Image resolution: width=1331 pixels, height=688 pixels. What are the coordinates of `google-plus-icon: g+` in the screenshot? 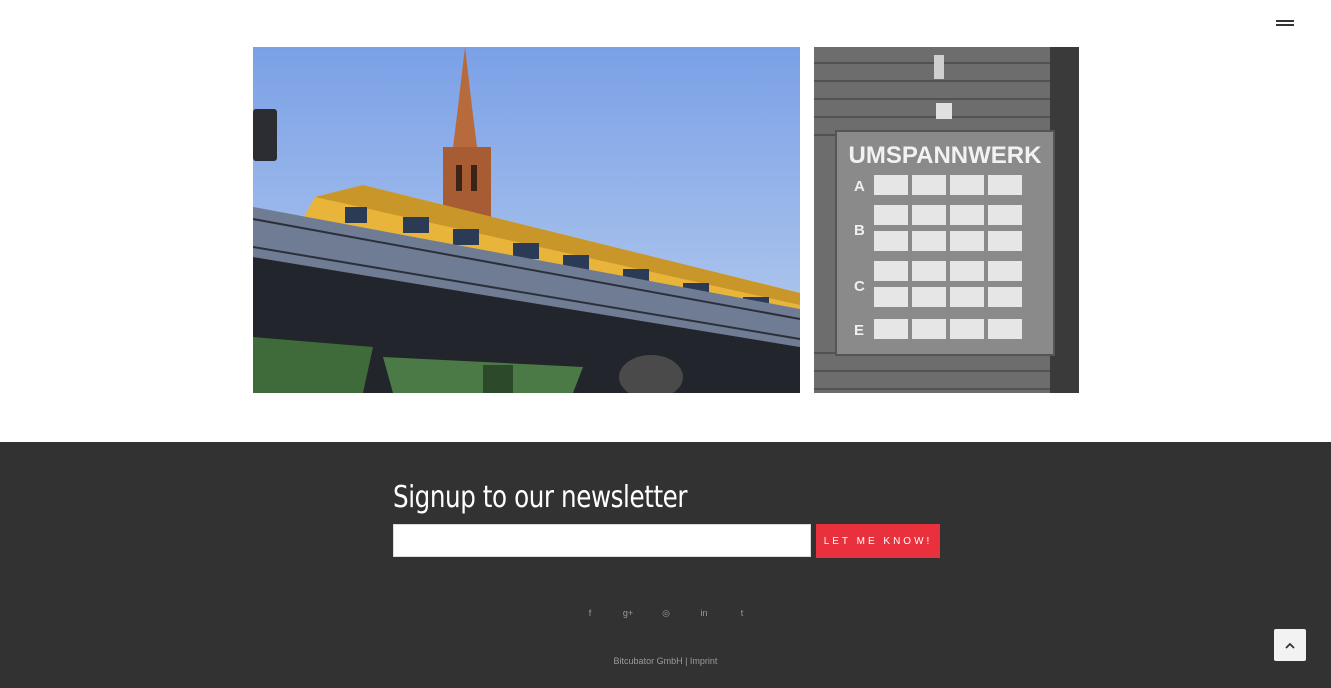 It's located at (628, 613).